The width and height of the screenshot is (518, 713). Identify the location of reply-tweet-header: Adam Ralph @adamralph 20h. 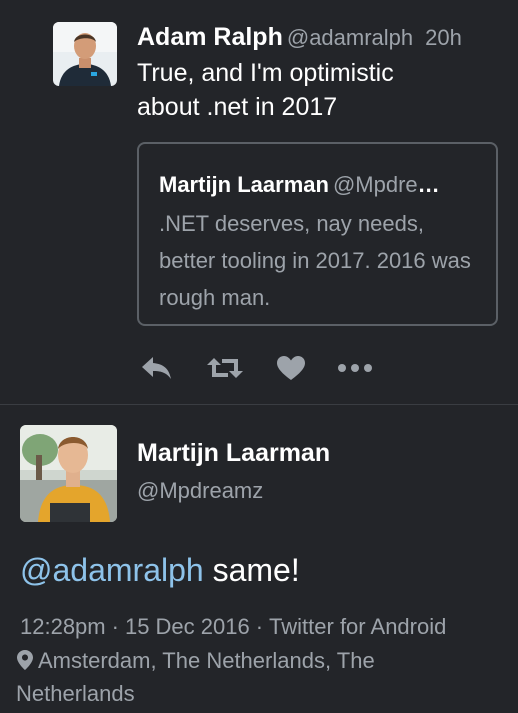
(299, 37).